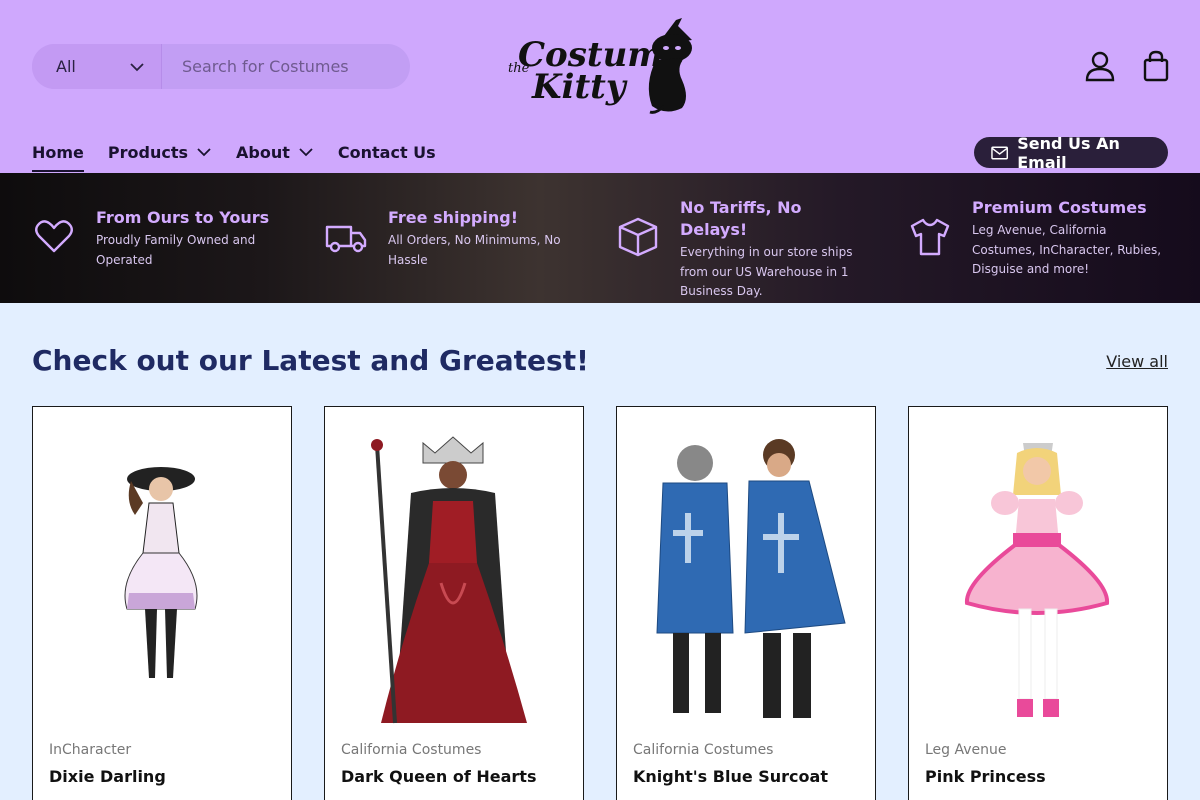  What do you see at coordinates (310, 360) in the screenshot?
I see `section-title: Check out our Latest and Greatest!` at bounding box center [310, 360].